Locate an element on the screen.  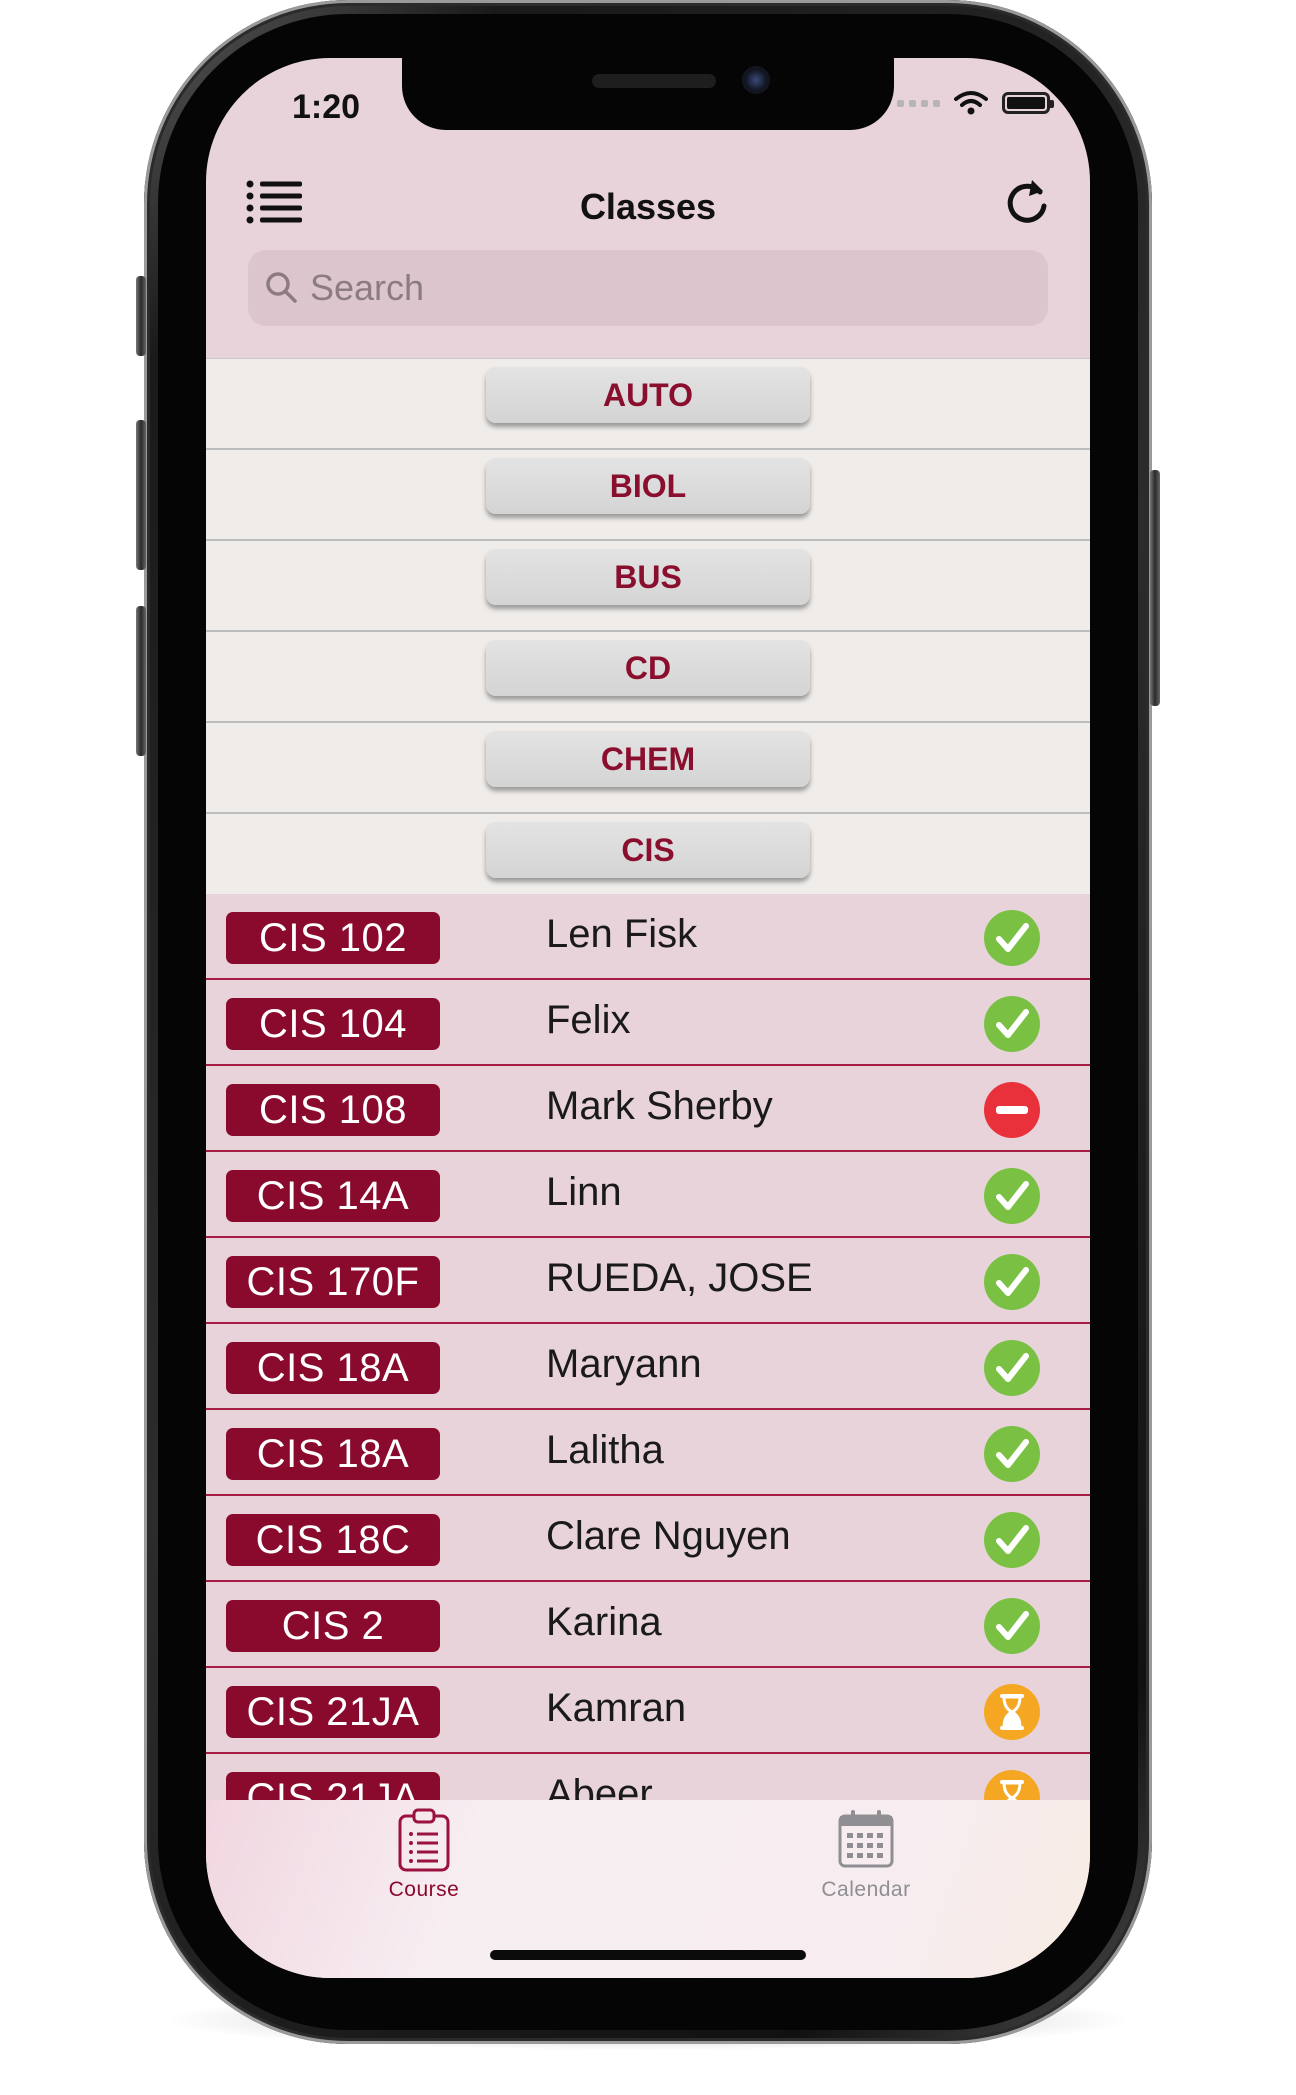
course-code-badge: CIS 2 is located at coordinates (333, 1626).